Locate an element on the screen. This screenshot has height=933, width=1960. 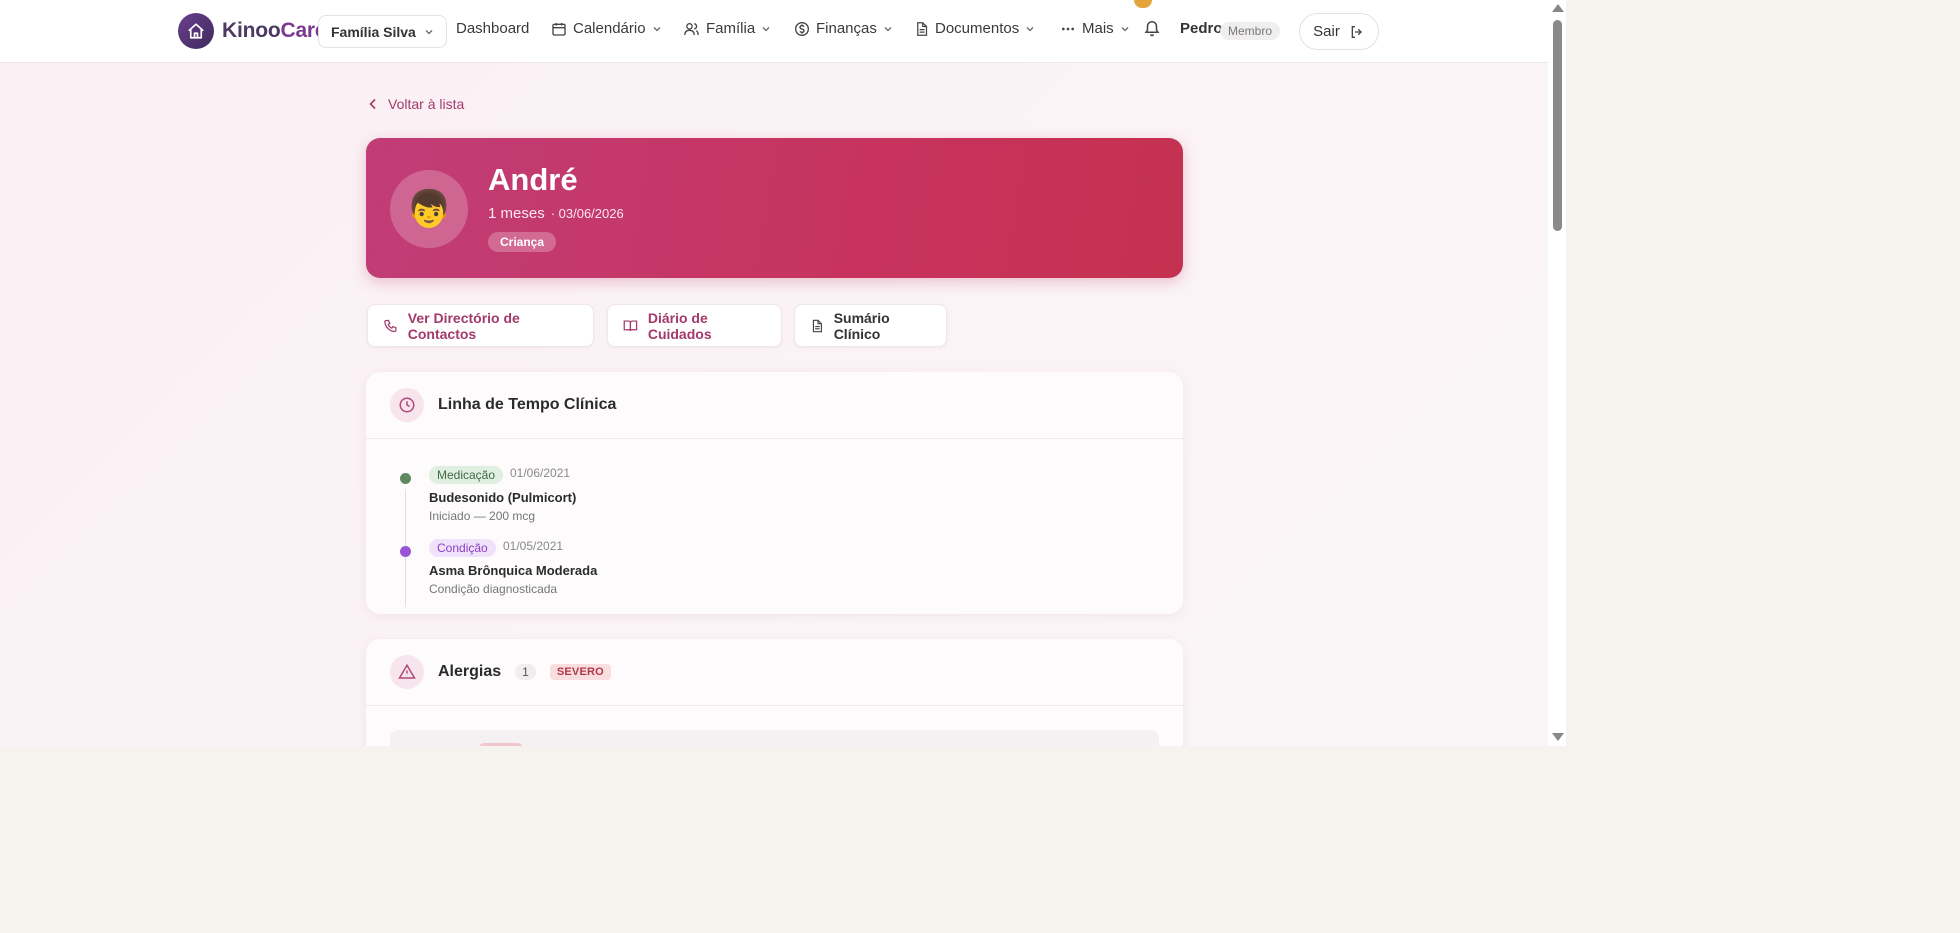
scroll-down-arrow-icon is located at coordinates (1558, 737).